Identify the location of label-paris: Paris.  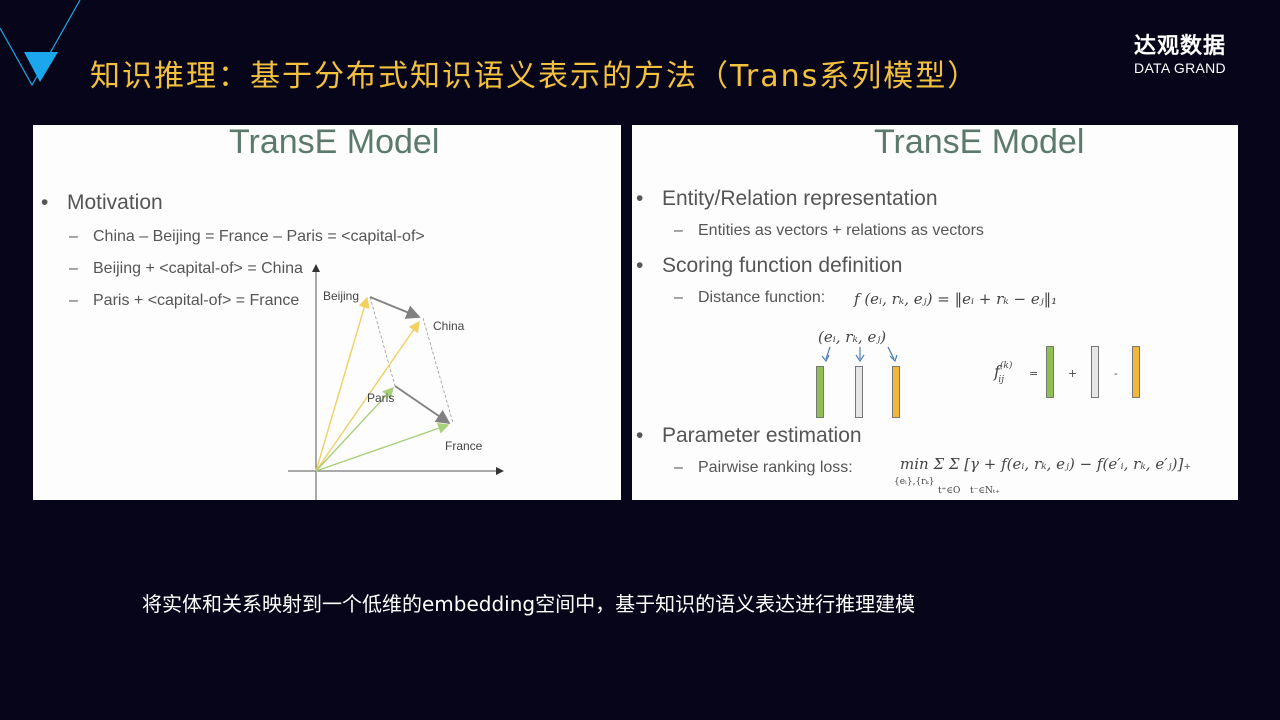
(380, 398).